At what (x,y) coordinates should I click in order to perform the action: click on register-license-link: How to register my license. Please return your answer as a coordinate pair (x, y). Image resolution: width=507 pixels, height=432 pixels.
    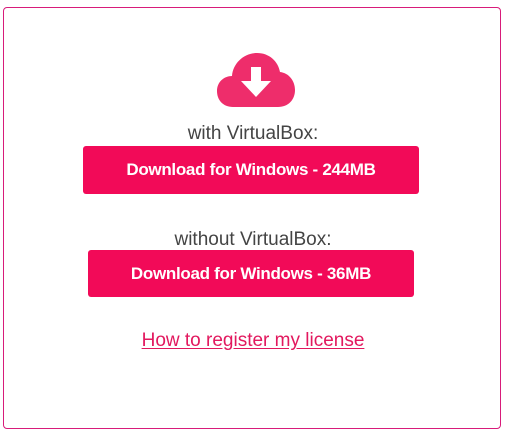
    Looking at the image, I should click on (253, 340).